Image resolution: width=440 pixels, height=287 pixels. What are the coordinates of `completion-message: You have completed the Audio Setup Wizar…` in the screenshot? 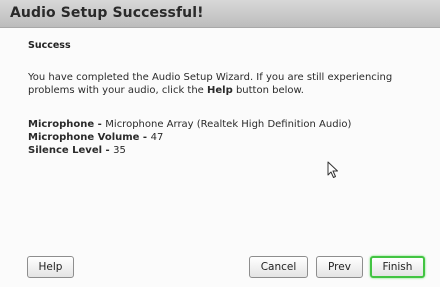 It's located at (228, 84).